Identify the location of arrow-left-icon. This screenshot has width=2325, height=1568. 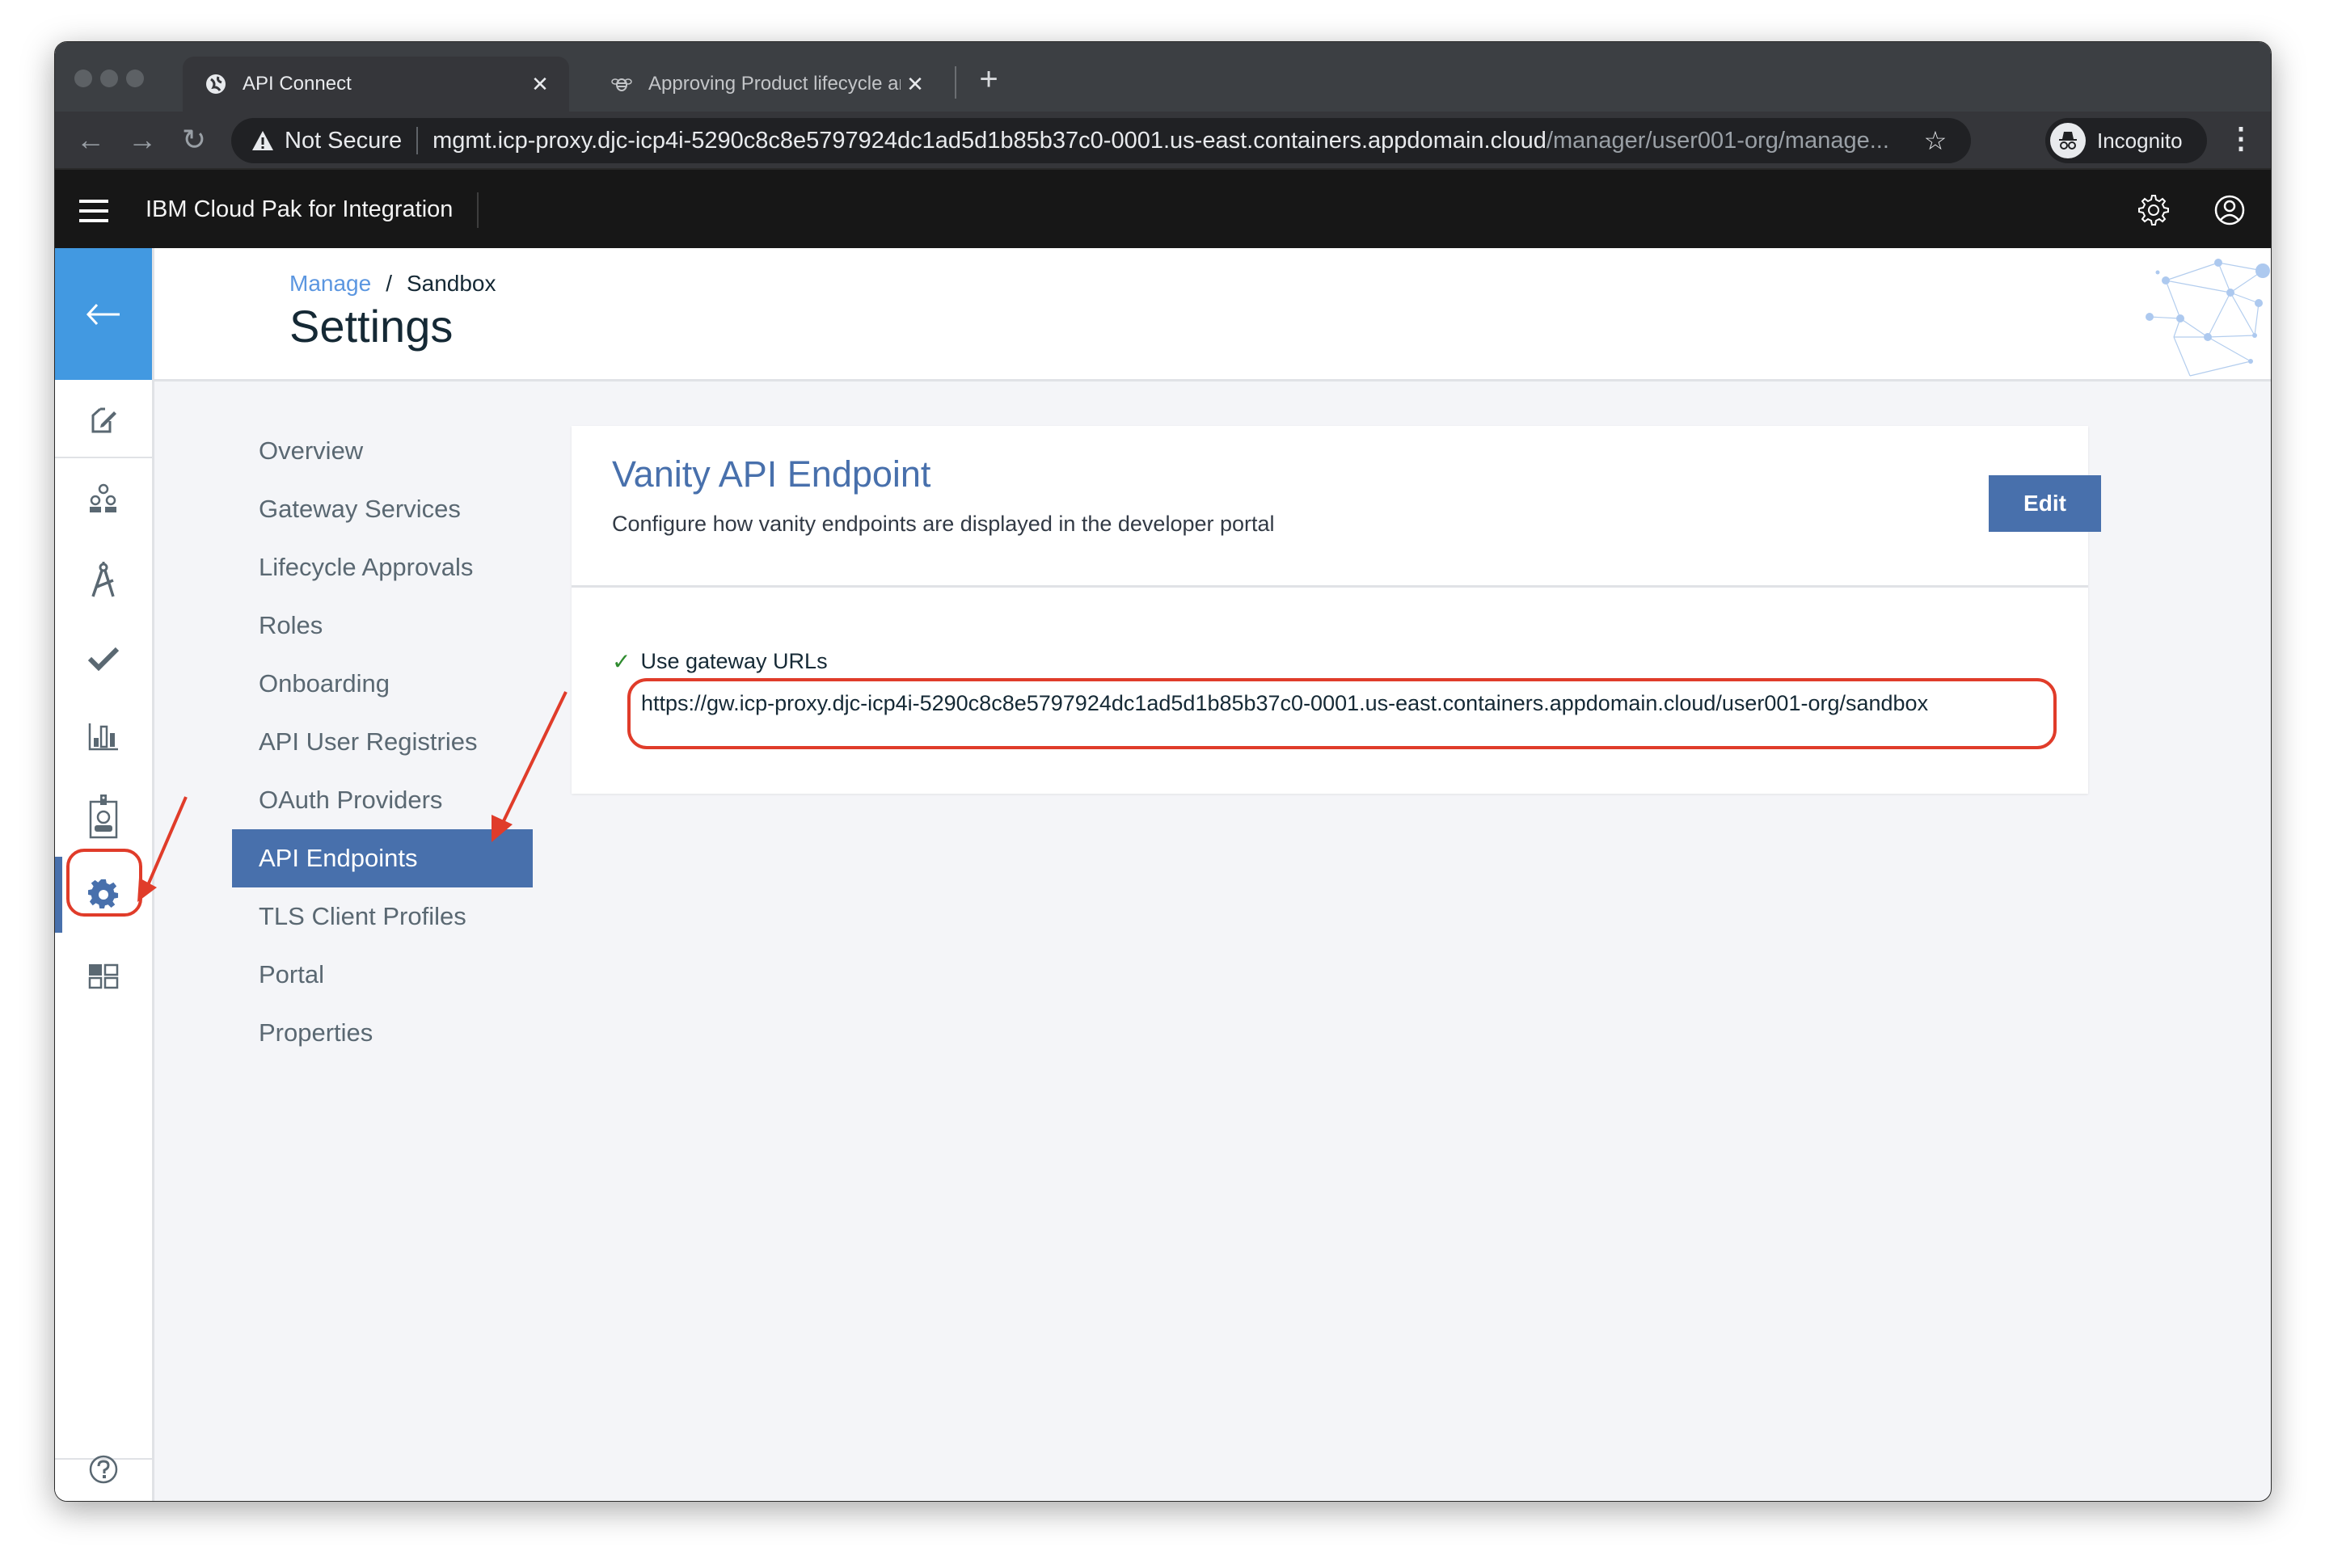
(103, 314).